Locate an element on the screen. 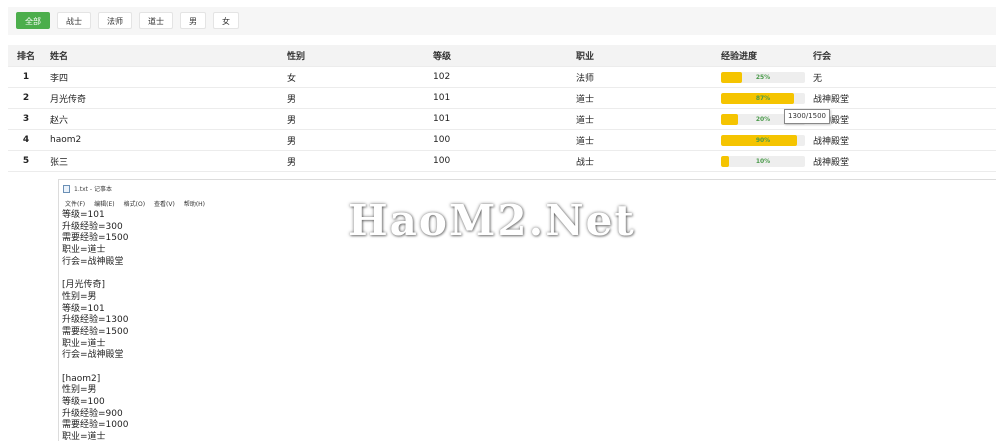 The width and height of the screenshot is (996, 441). menu-file: 文件(F) is located at coordinates (75, 203).